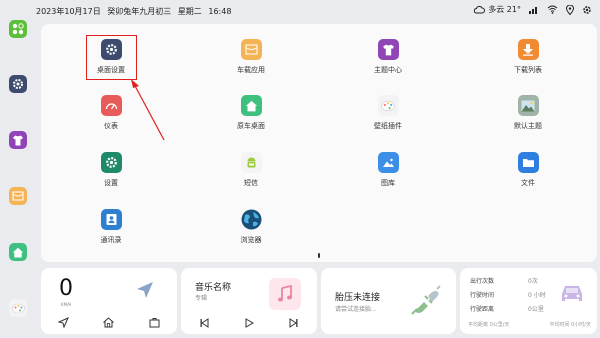  I want to click on status-date: 2023年10月17日, so click(68, 11).